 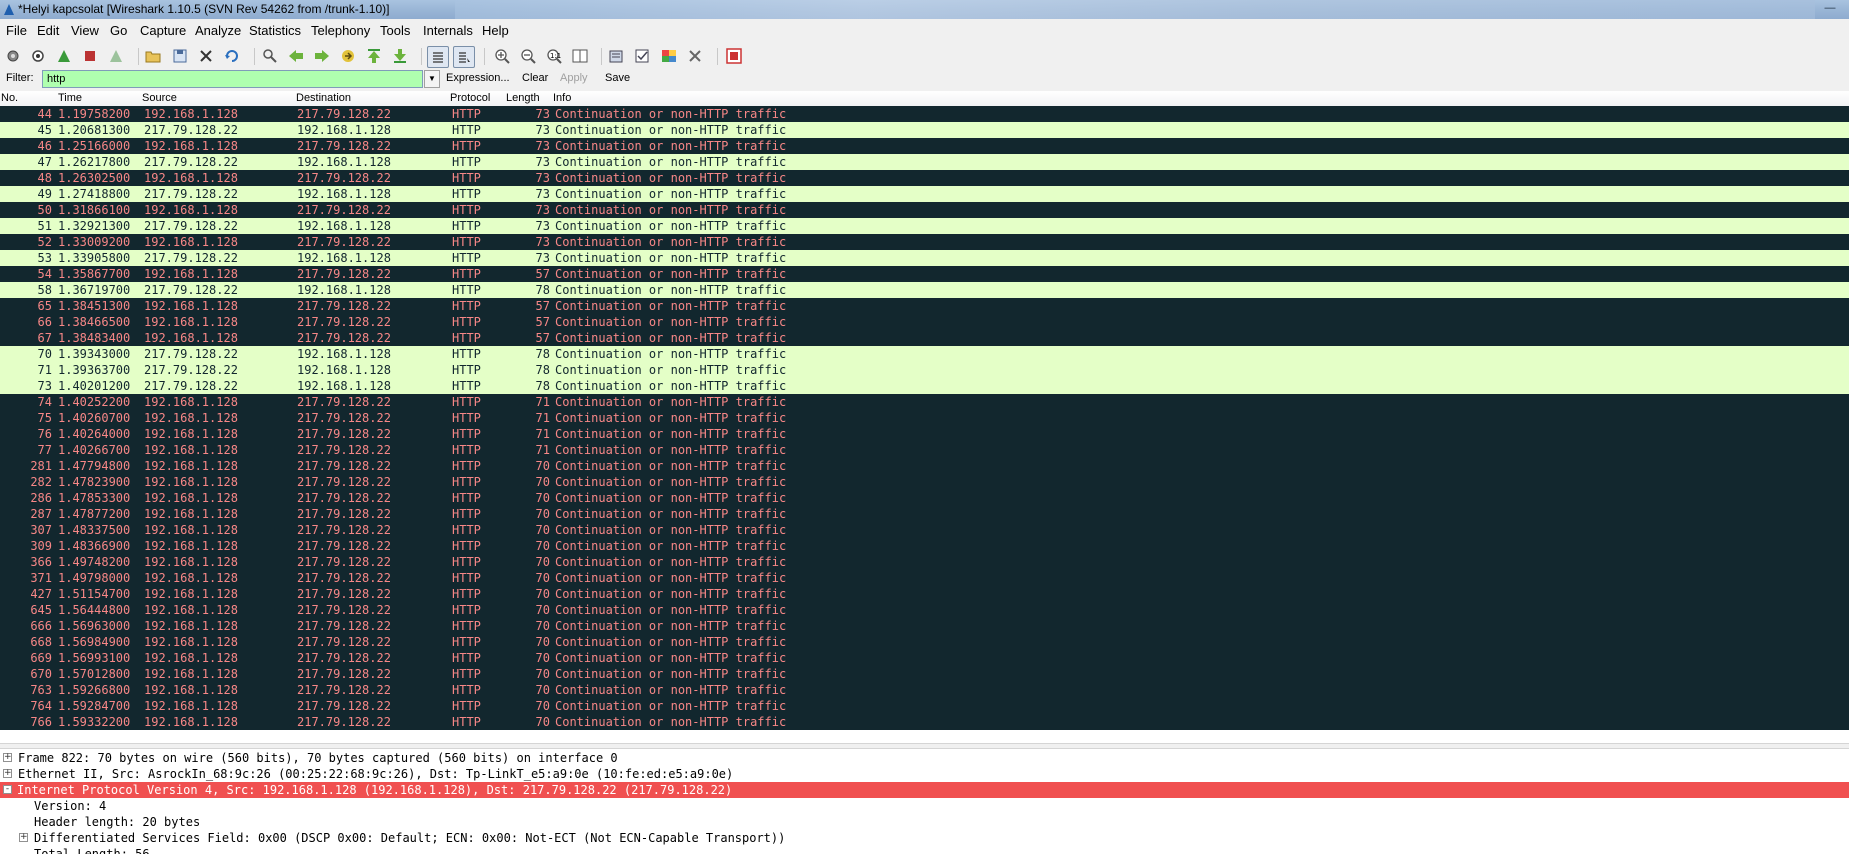 I want to click on restart-capture-icon, so click(x=116, y=56).